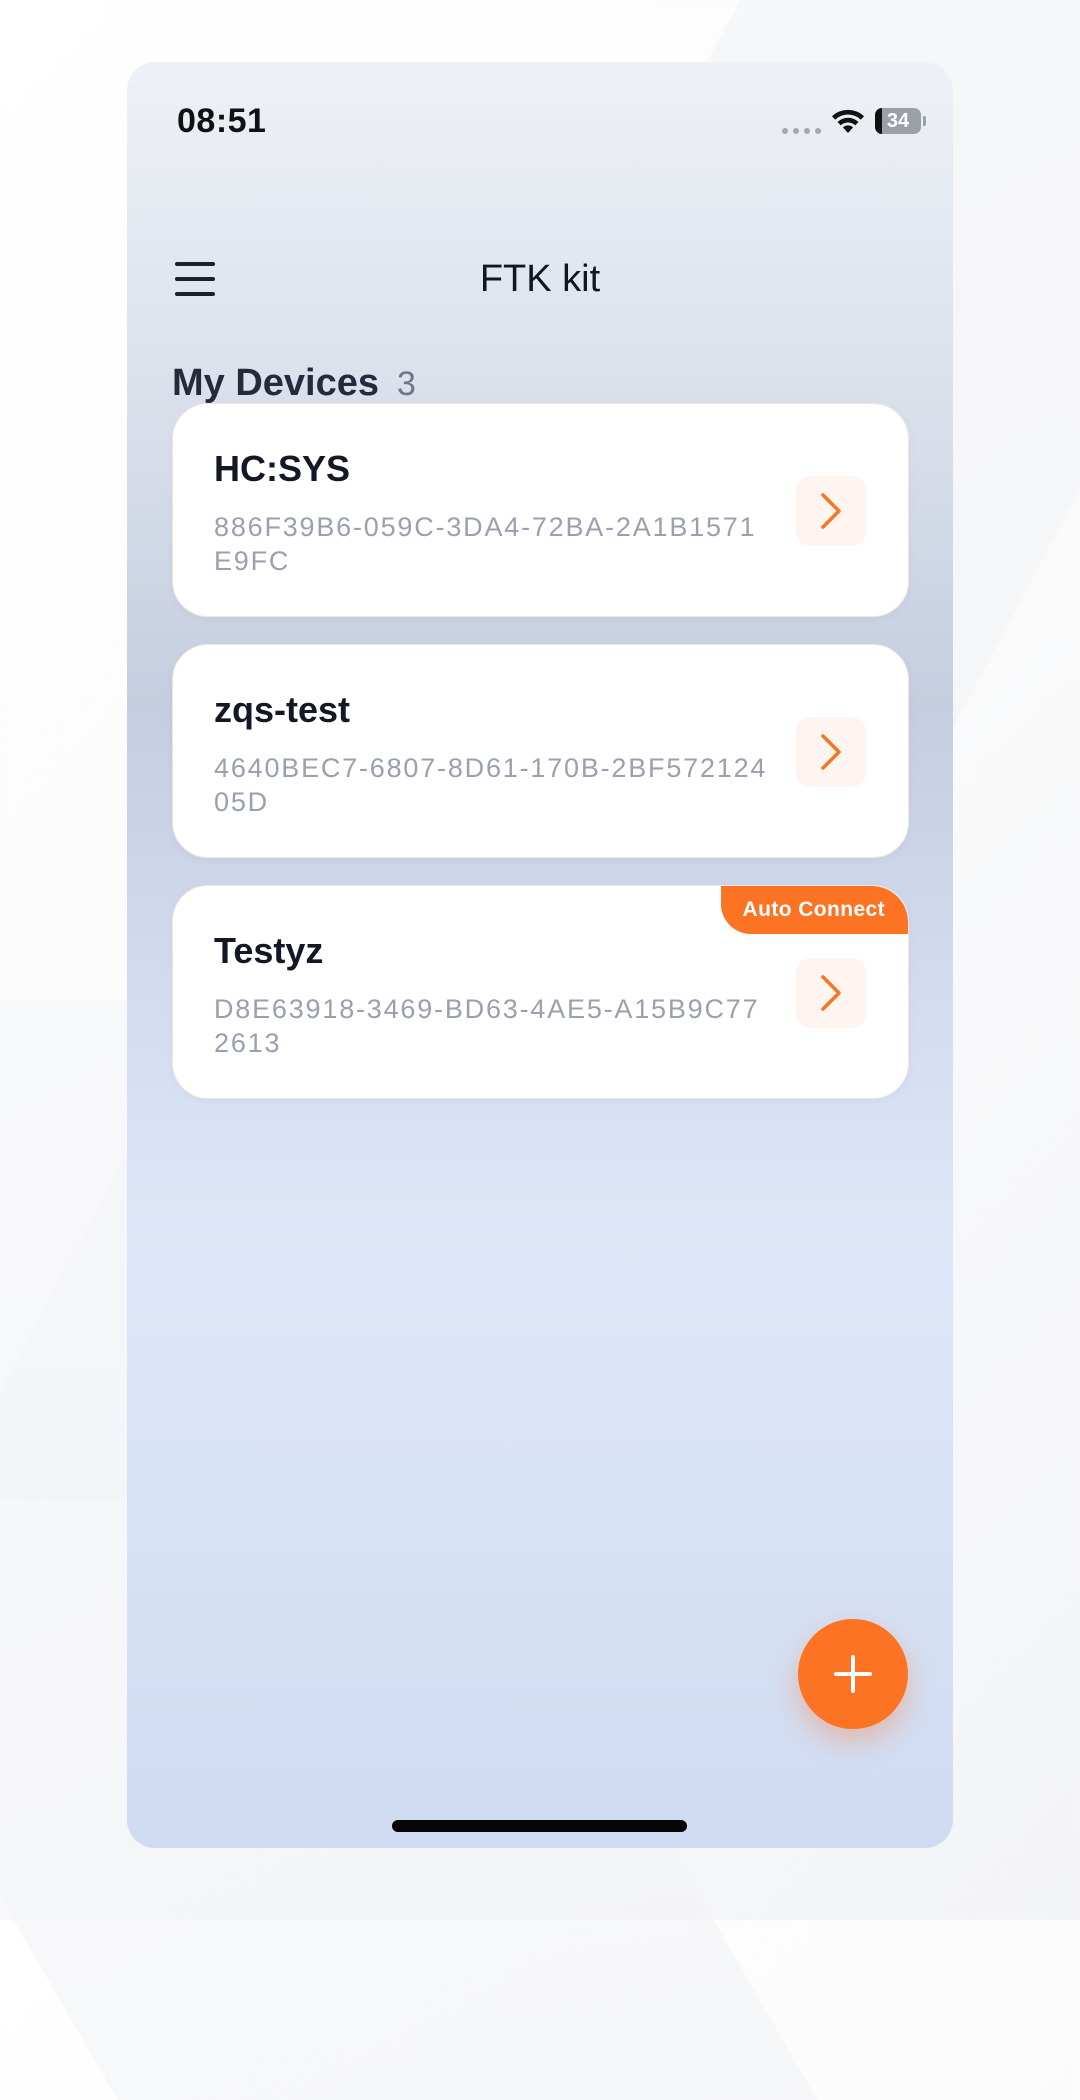 This screenshot has height=2100, width=1080. I want to click on home-indicator, so click(539, 1826).